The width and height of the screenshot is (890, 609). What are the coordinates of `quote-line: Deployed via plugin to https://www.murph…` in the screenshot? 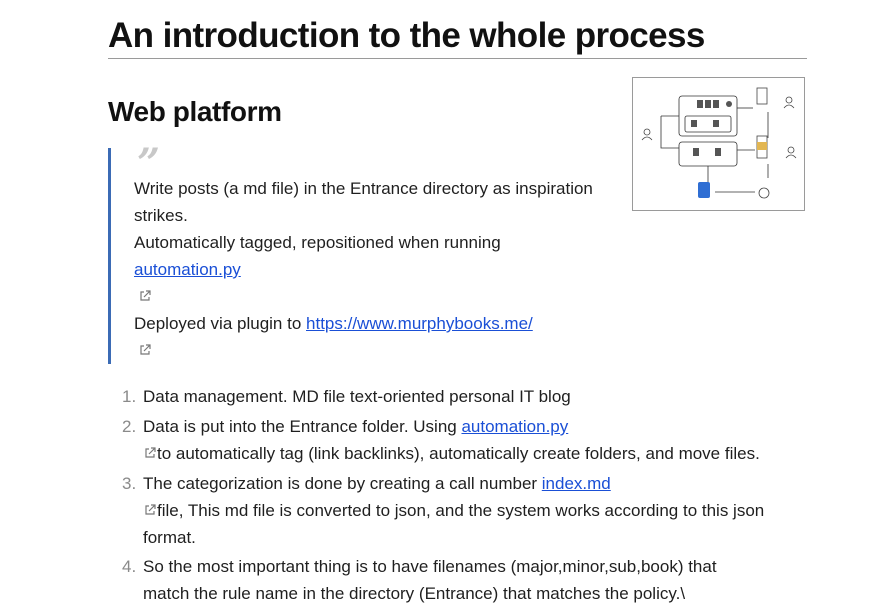 It's located at (333, 323).